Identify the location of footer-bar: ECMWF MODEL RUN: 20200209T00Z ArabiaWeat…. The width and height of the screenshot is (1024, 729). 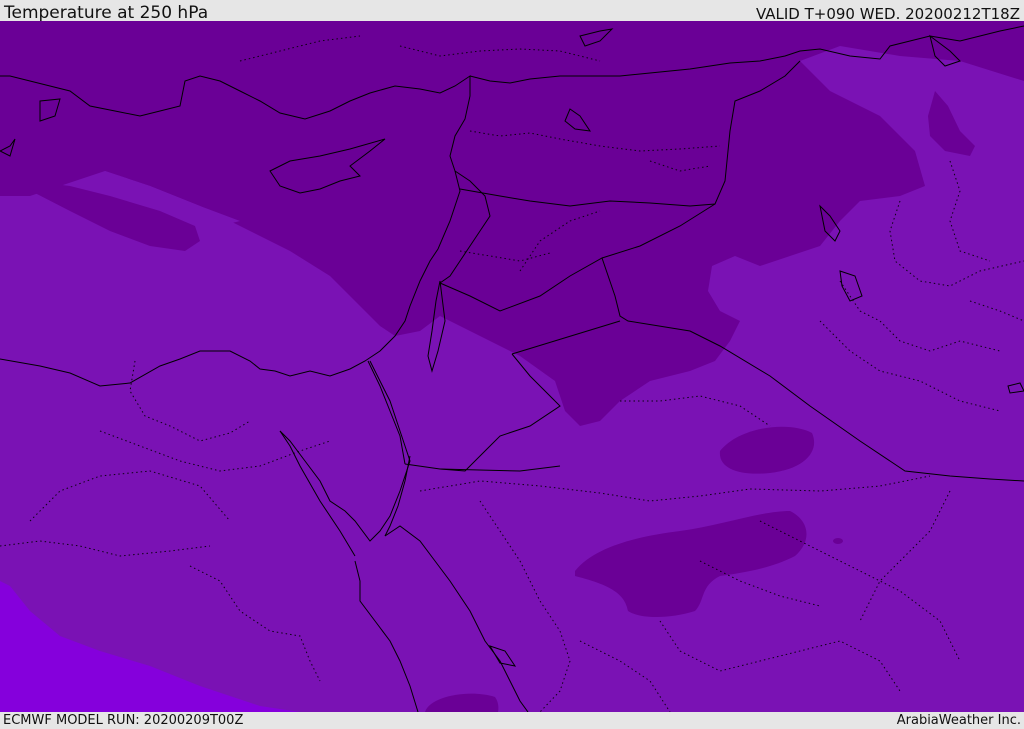
(512, 720).